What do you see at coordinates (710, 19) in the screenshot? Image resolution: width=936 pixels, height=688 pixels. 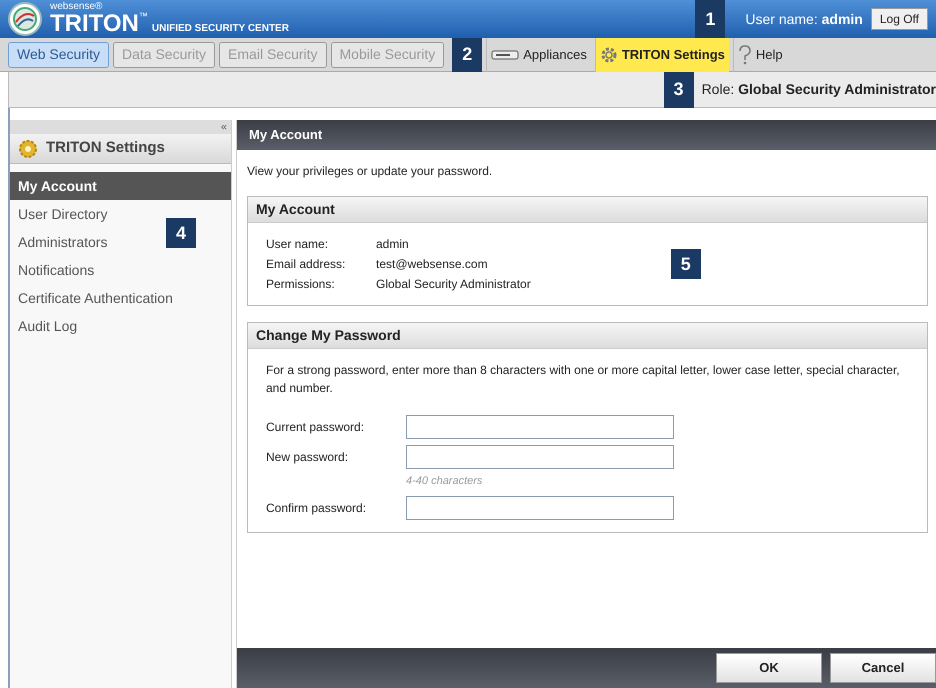 I see `callout-badge: 1` at bounding box center [710, 19].